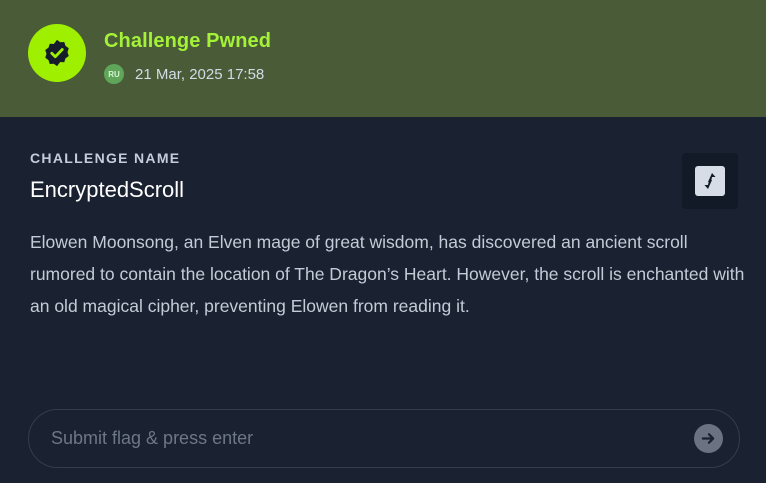  I want to click on pwned-title: Challenge Pwned, so click(188, 41).